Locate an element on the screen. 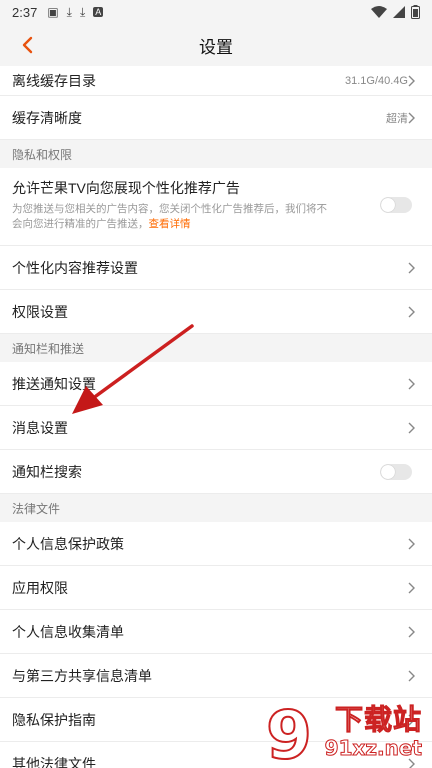  photo-icon: ▣ is located at coordinates (53, 12).